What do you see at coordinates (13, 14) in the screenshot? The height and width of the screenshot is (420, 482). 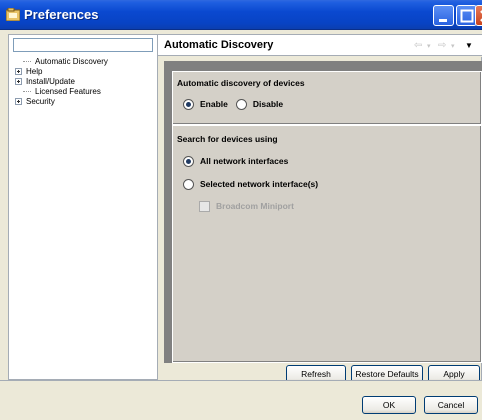 I see `preferences-icon` at bounding box center [13, 14].